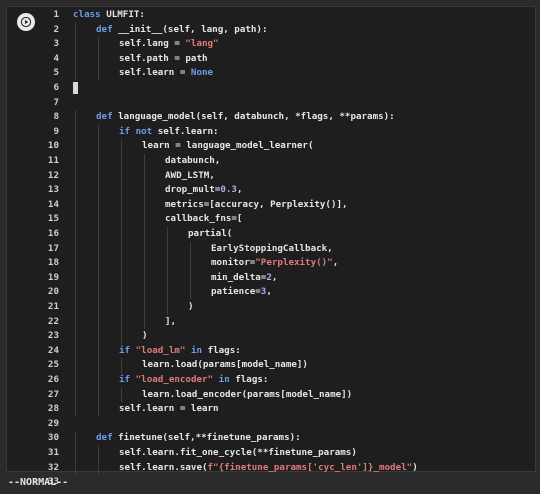 The height and width of the screenshot is (494, 540). What do you see at coordinates (274, 277) in the screenshot?
I see `code-token: ,` at bounding box center [274, 277].